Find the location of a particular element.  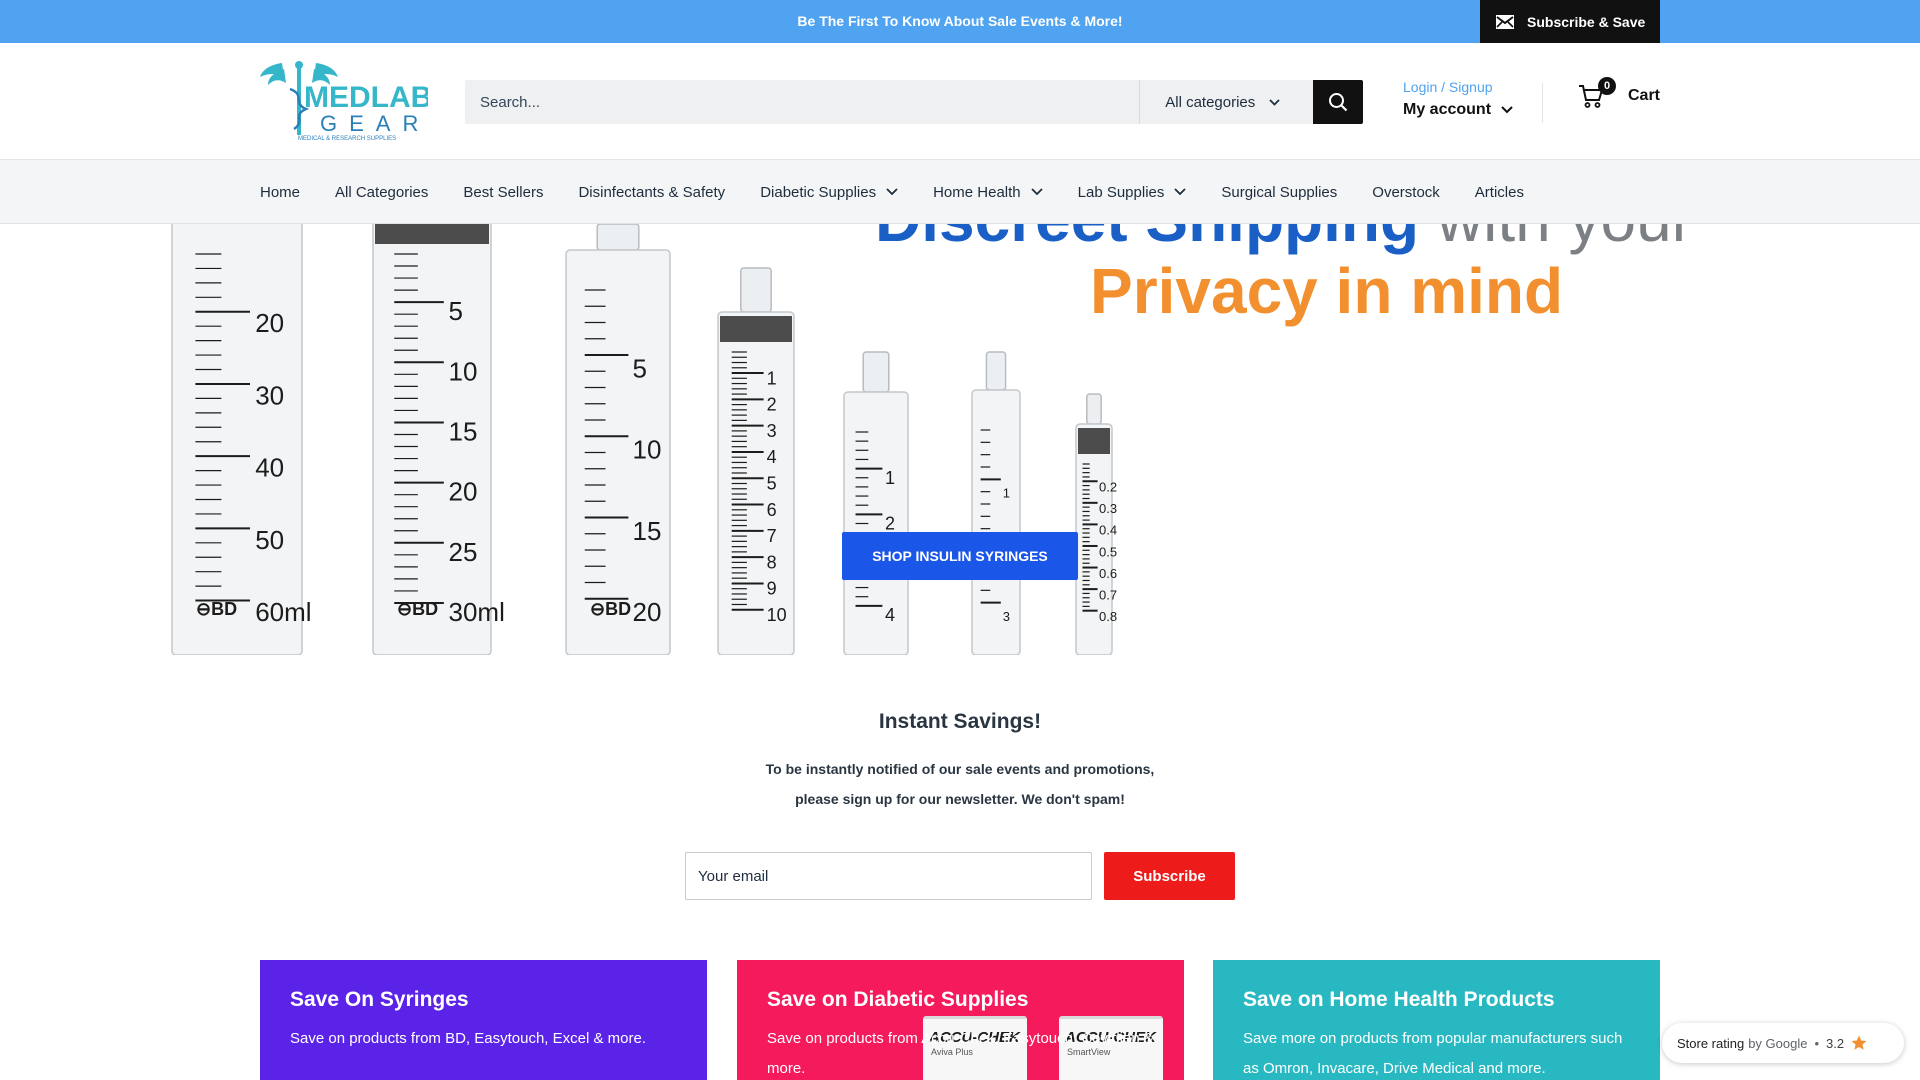

nav-item-label: Diabetic Supplies is located at coordinates (818, 192).